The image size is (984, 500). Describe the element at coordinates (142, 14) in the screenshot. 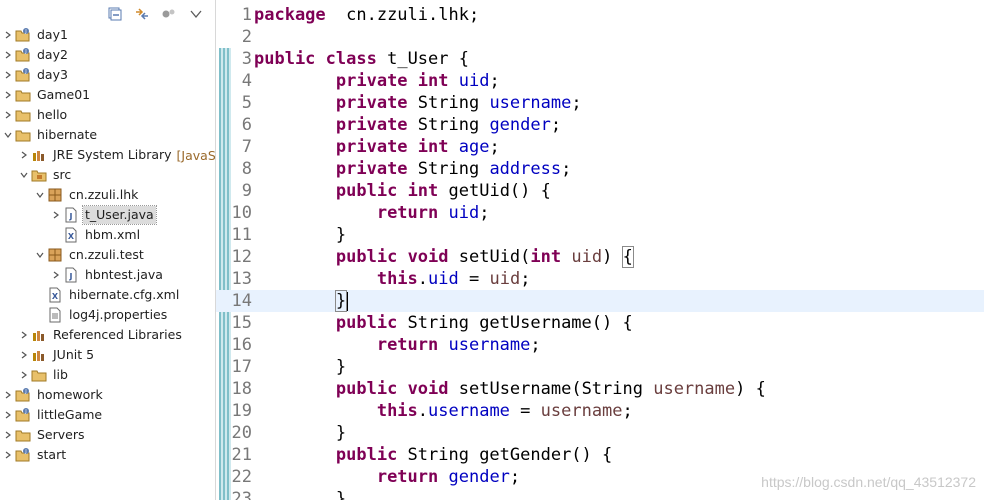

I see `link-with-editor-icon` at that location.